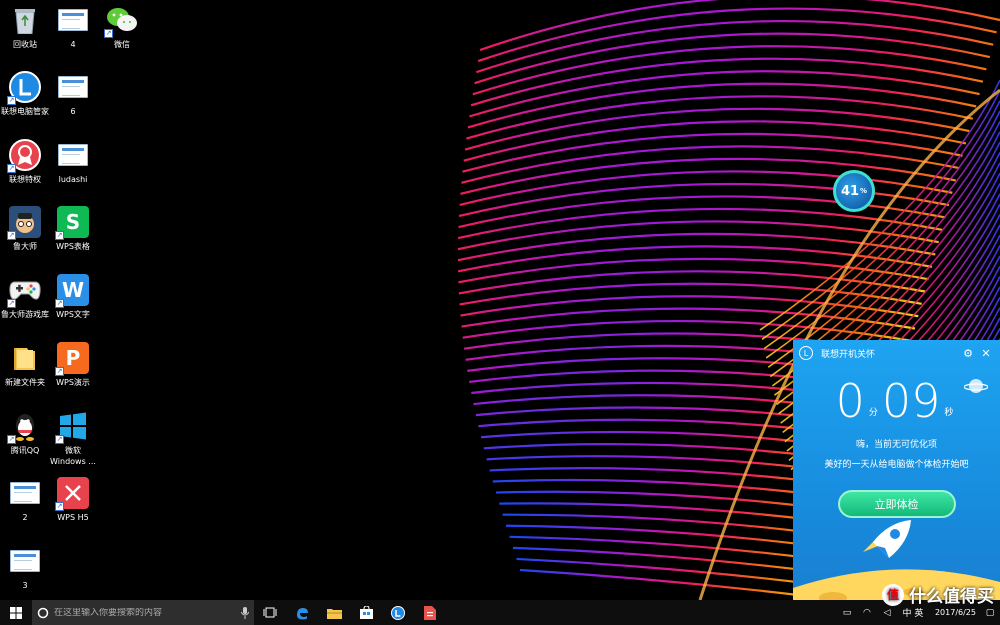 Image resolution: width=1000 pixels, height=625 pixels. I want to click on lenovo-manager-taskbar-button, so click(398, 612).